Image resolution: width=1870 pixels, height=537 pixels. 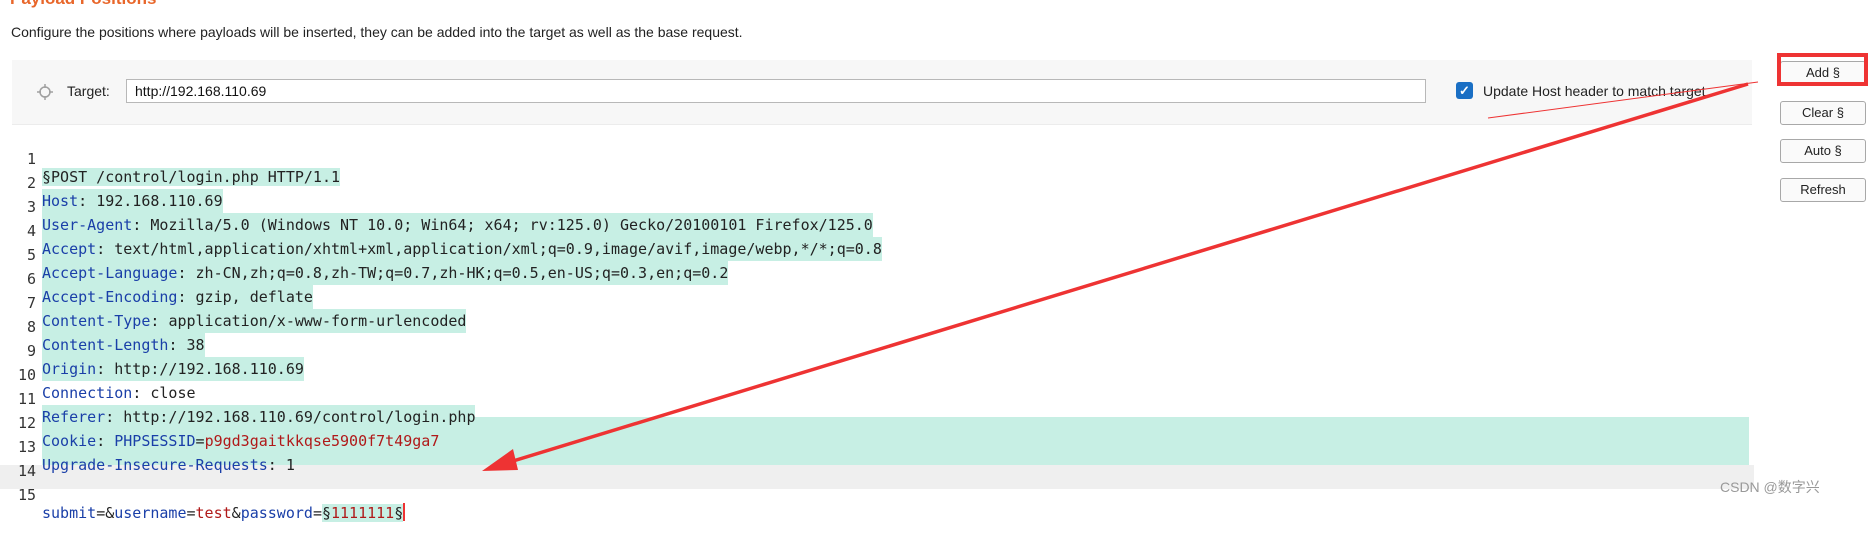 What do you see at coordinates (150, 513) in the screenshot?
I see `param-name-username: username` at bounding box center [150, 513].